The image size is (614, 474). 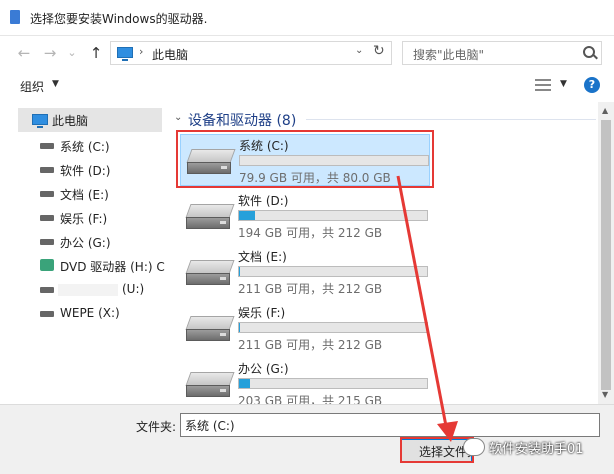 I want to click on group-title: 设备和驱动器 (8), so click(x=242, y=121).